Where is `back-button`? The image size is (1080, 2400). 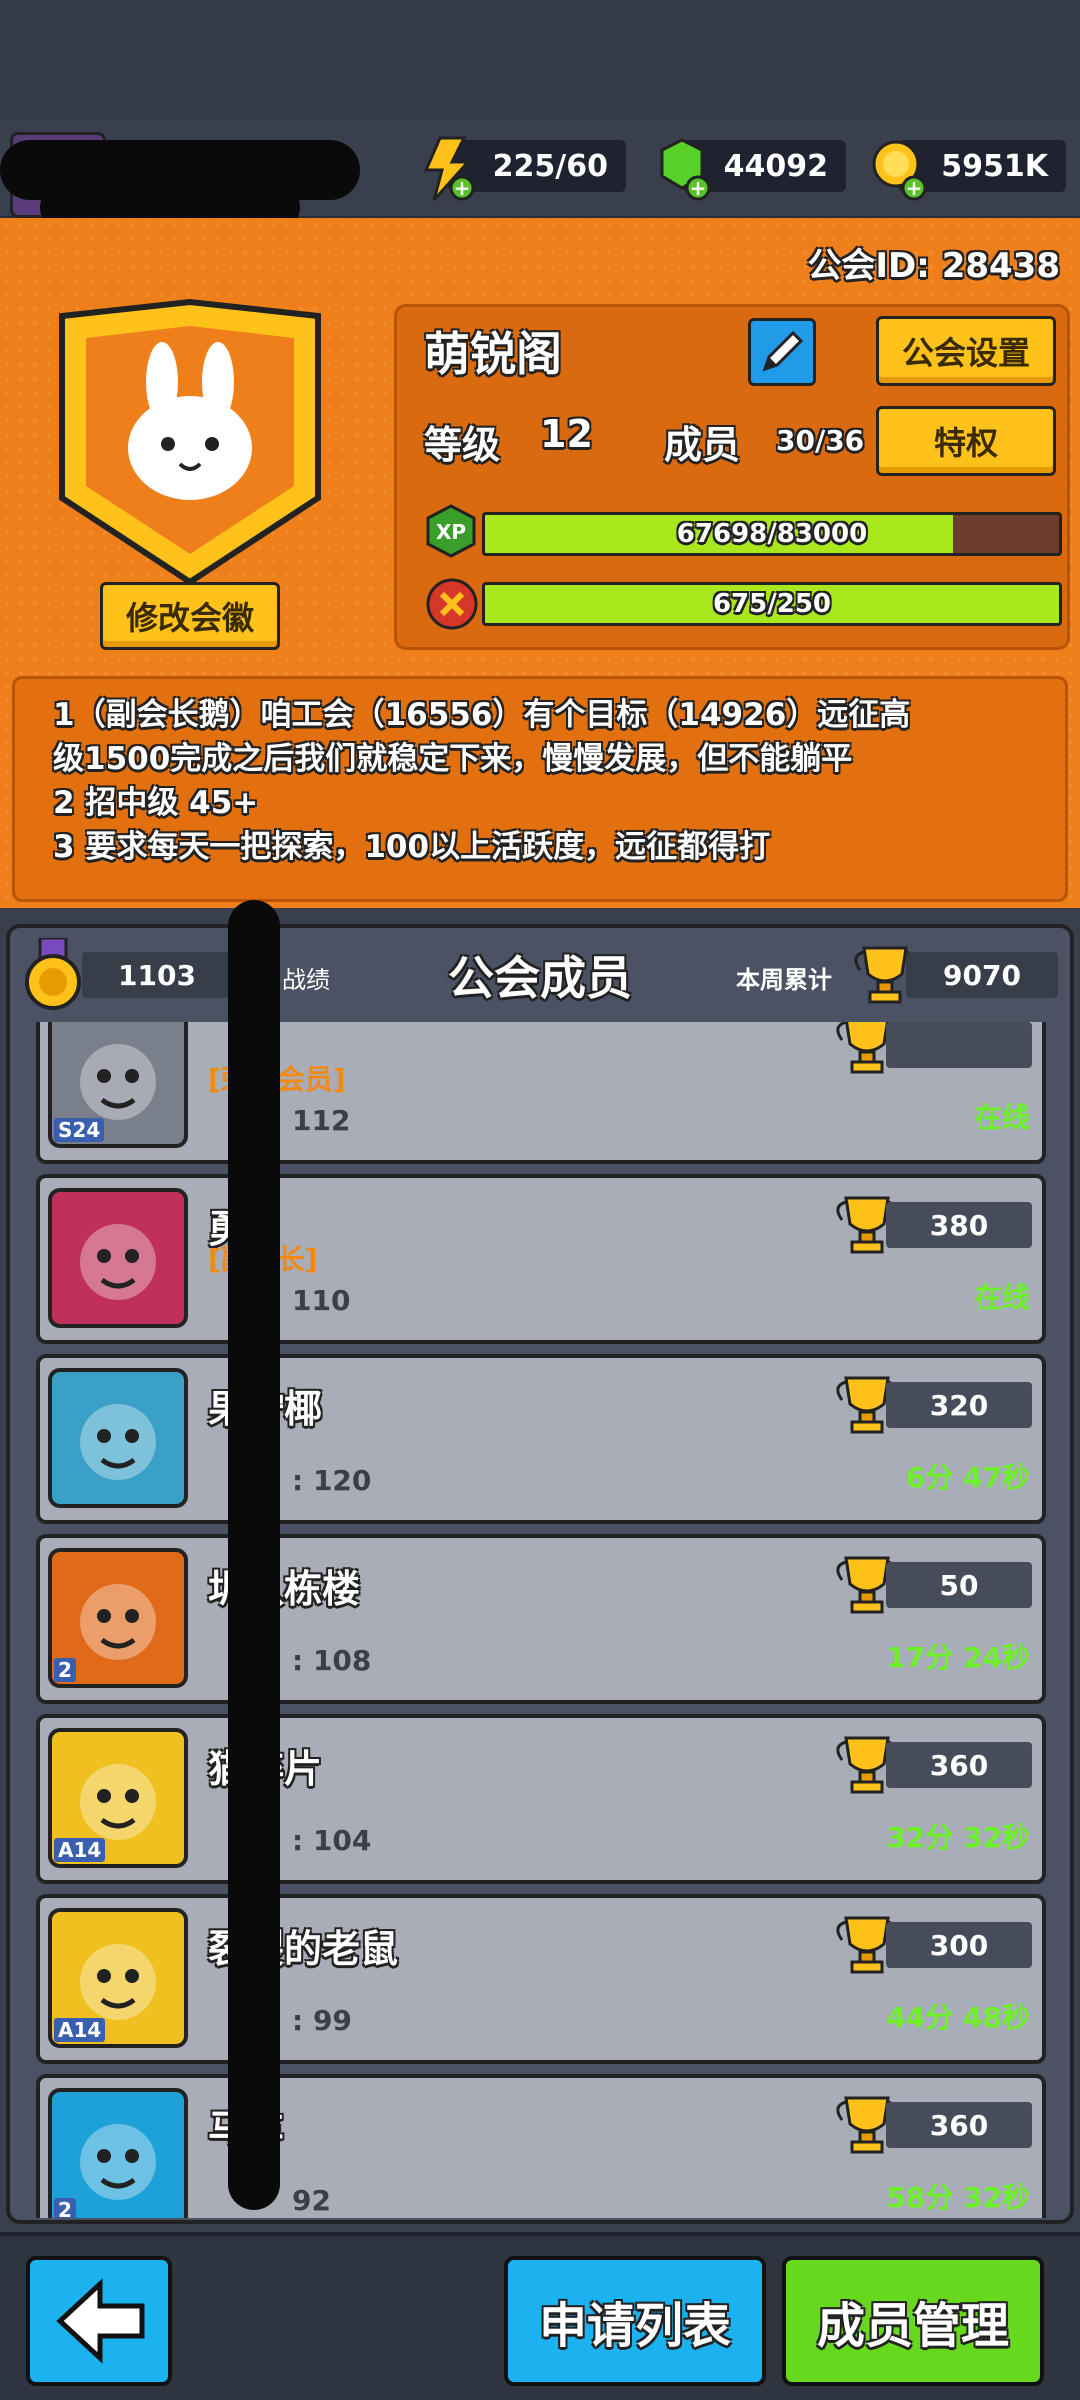 back-button is located at coordinates (99, 2321).